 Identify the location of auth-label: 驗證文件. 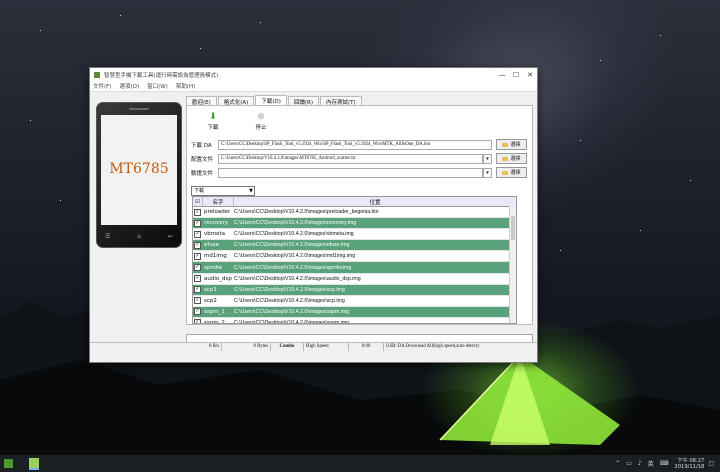
(202, 173).